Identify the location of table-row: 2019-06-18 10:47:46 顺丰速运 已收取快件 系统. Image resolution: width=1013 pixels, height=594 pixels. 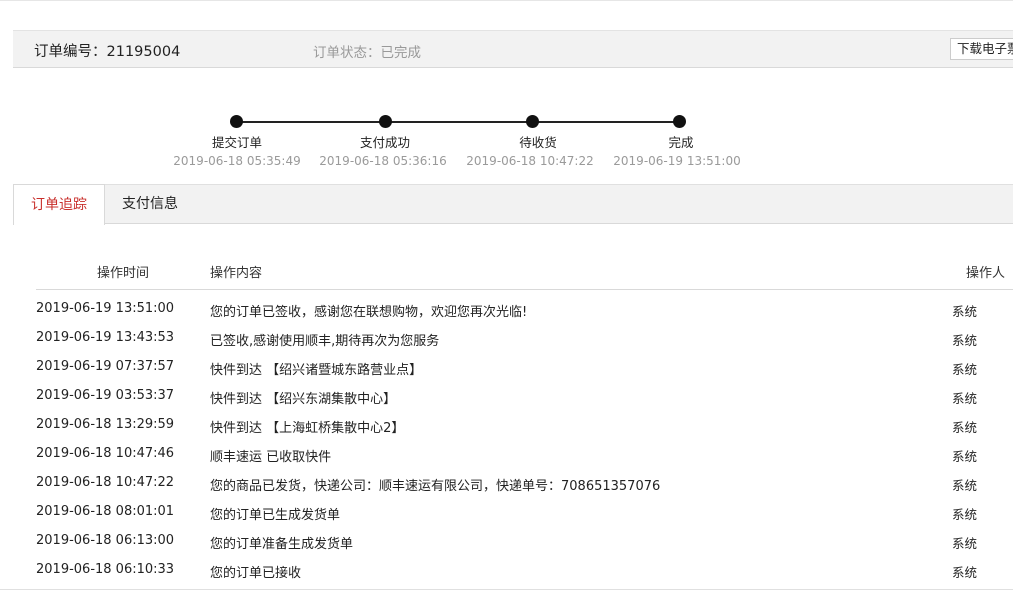
(506, 454).